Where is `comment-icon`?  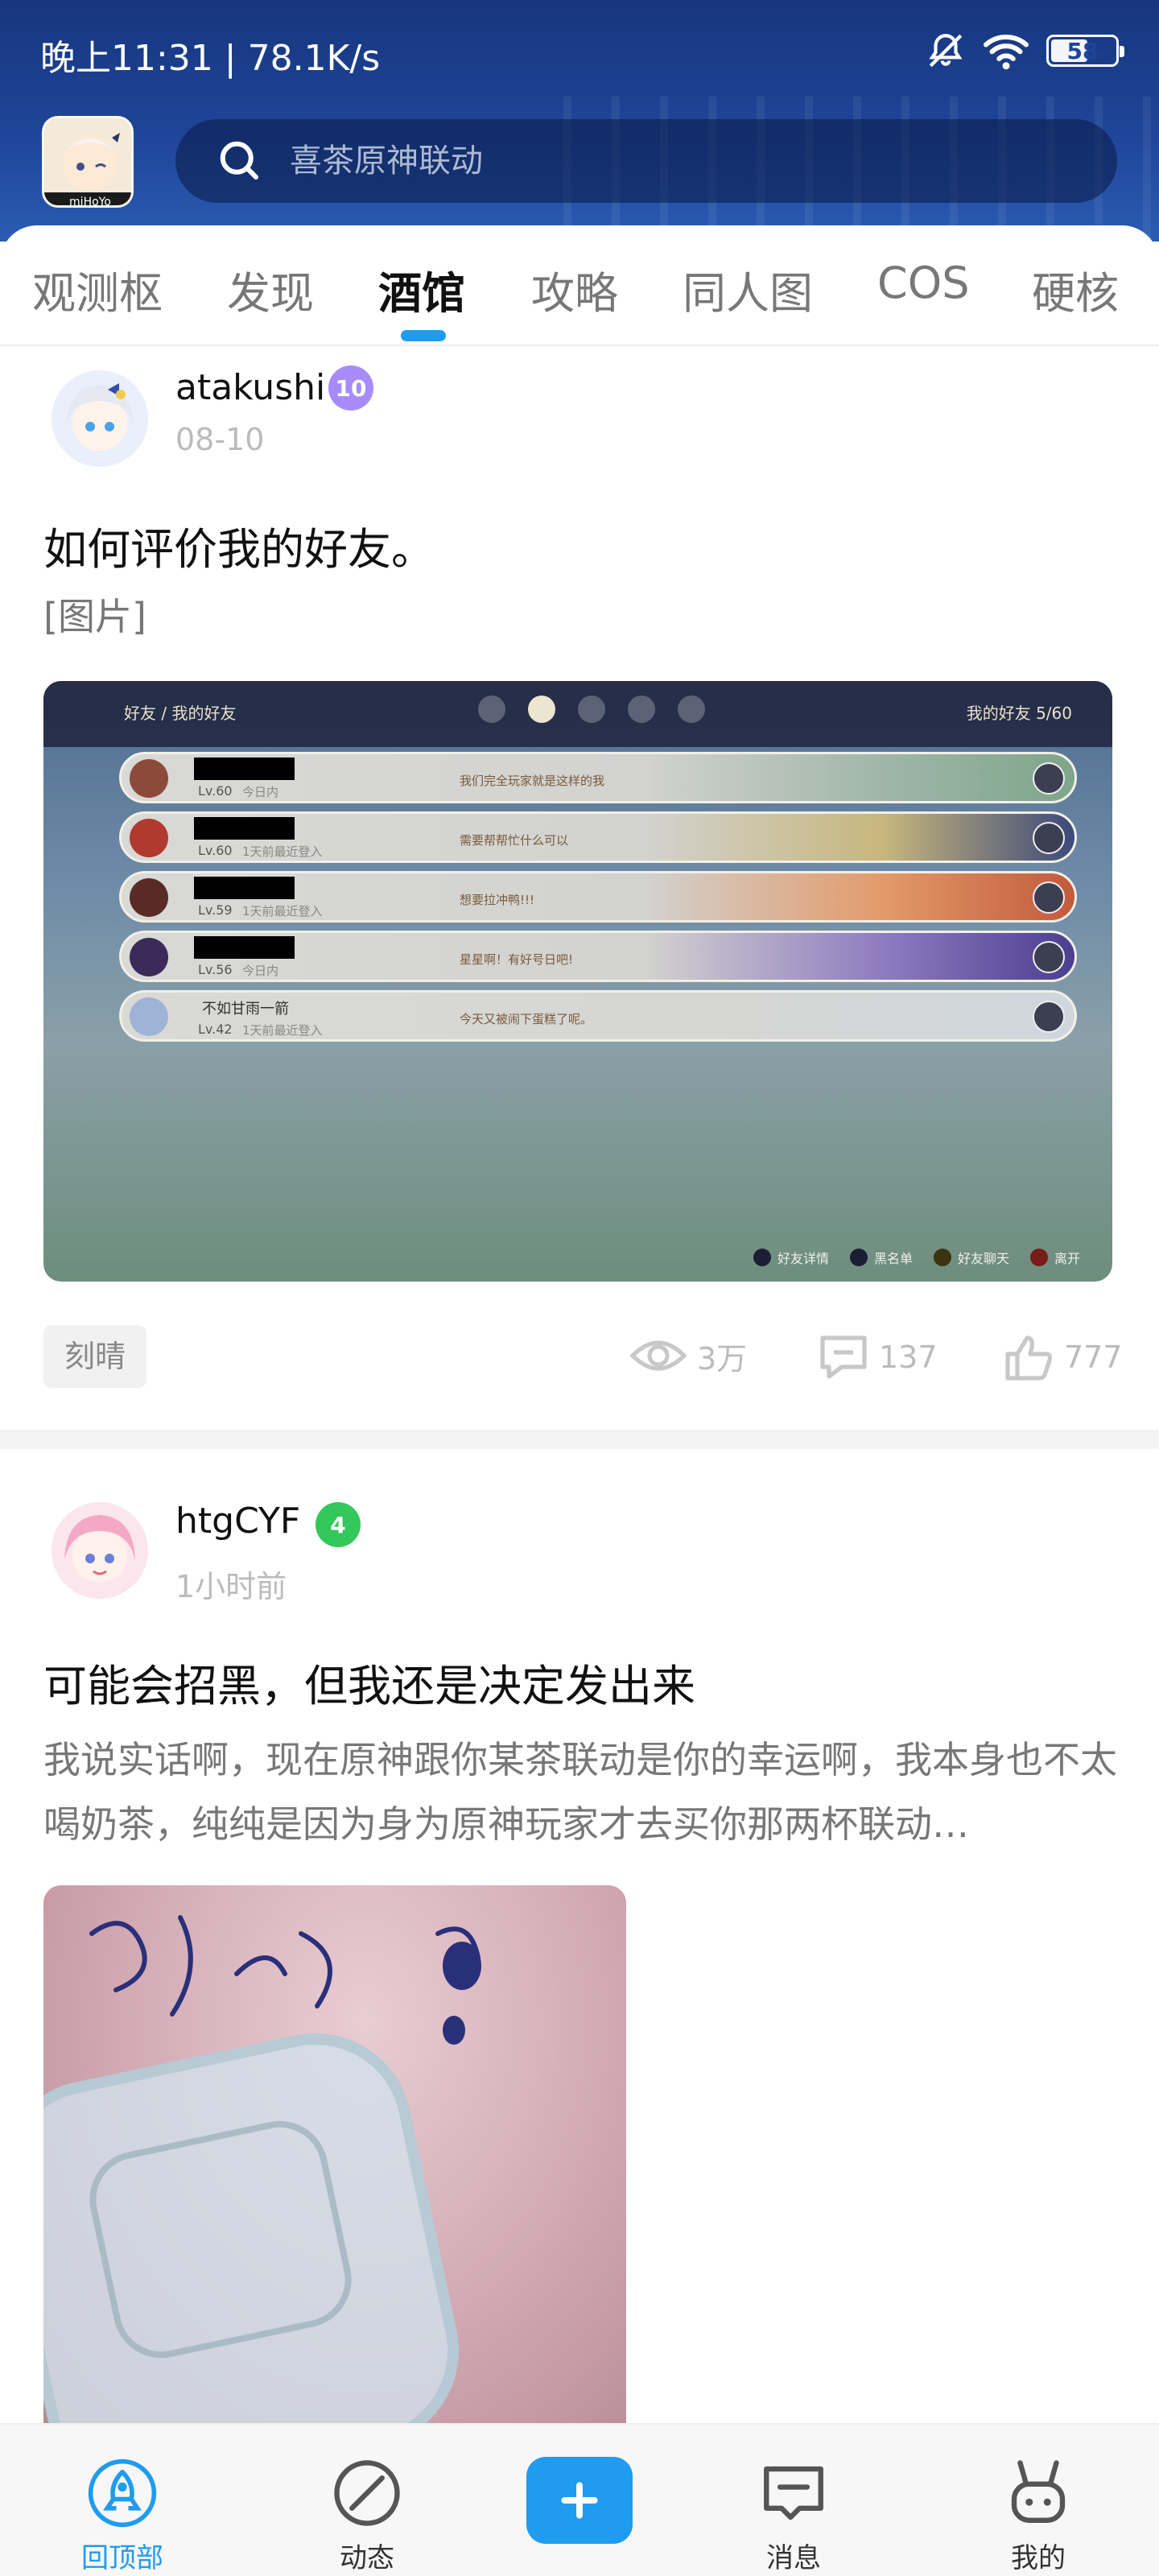
comment-icon is located at coordinates (843, 1357).